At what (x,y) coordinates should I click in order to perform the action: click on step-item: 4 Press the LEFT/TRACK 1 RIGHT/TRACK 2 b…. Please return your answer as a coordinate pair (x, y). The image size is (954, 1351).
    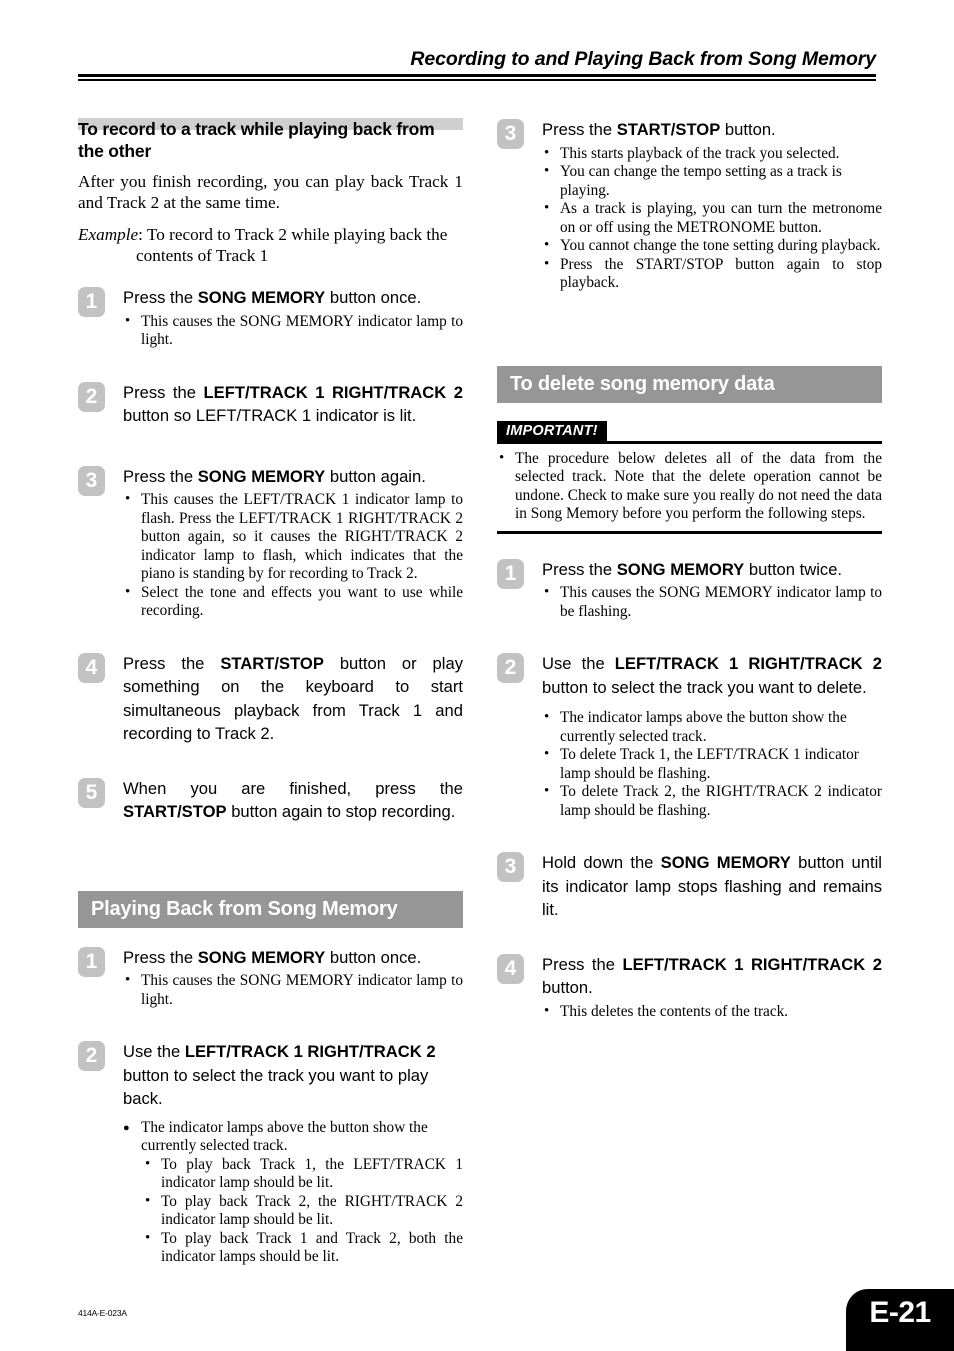
    Looking at the image, I should click on (689, 987).